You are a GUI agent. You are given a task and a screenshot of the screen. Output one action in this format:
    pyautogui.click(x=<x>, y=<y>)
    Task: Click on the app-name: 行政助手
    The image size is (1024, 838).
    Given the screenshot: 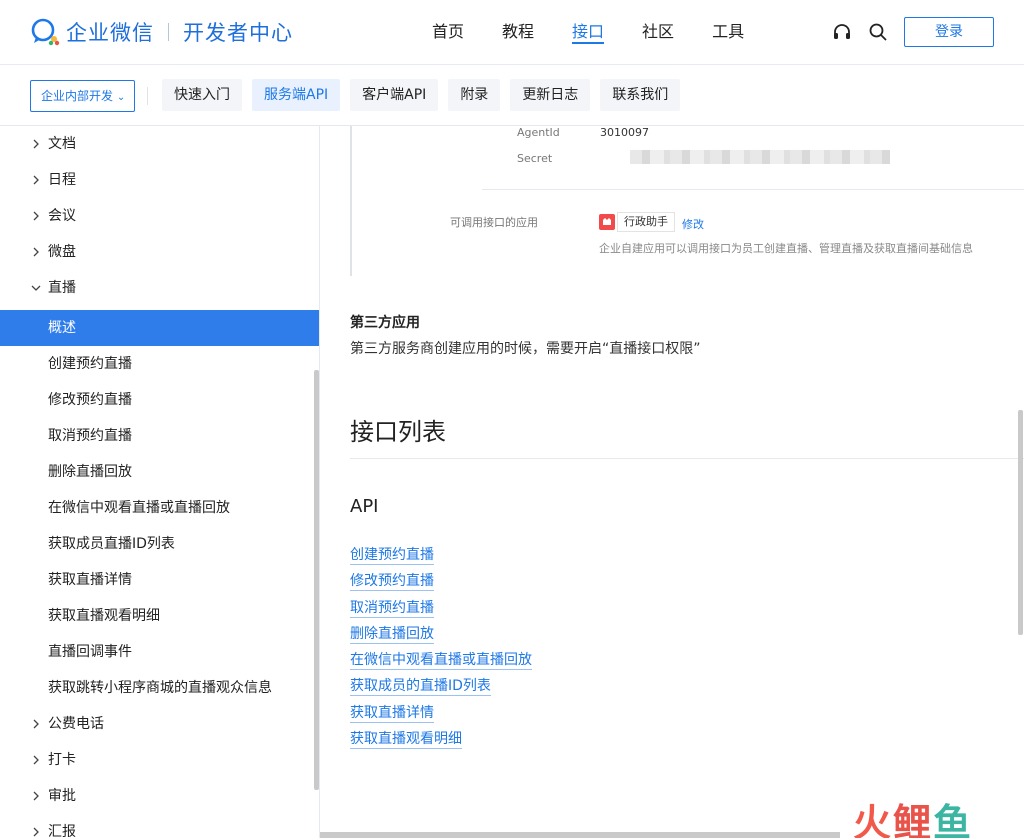 What is the action you would take?
    pyautogui.click(x=646, y=222)
    